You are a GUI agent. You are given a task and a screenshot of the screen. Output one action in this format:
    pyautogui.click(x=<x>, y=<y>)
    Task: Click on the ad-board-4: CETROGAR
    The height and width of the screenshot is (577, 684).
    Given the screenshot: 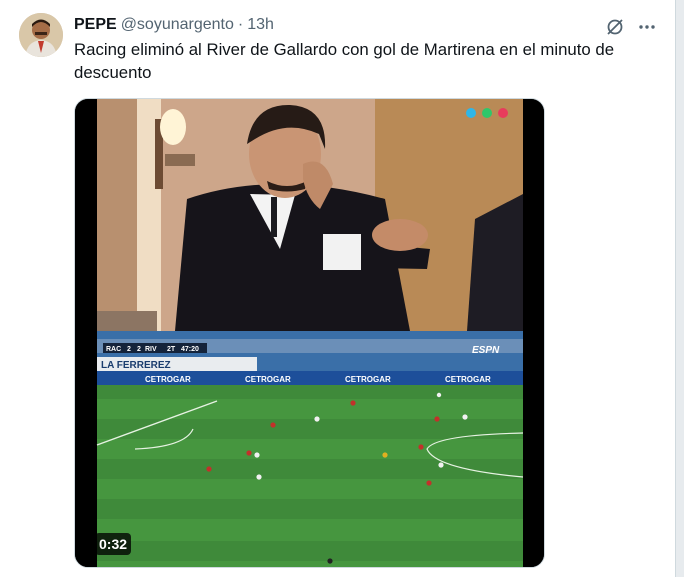 What is the action you would take?
    pyautogui.click(x=468, y=379)
    